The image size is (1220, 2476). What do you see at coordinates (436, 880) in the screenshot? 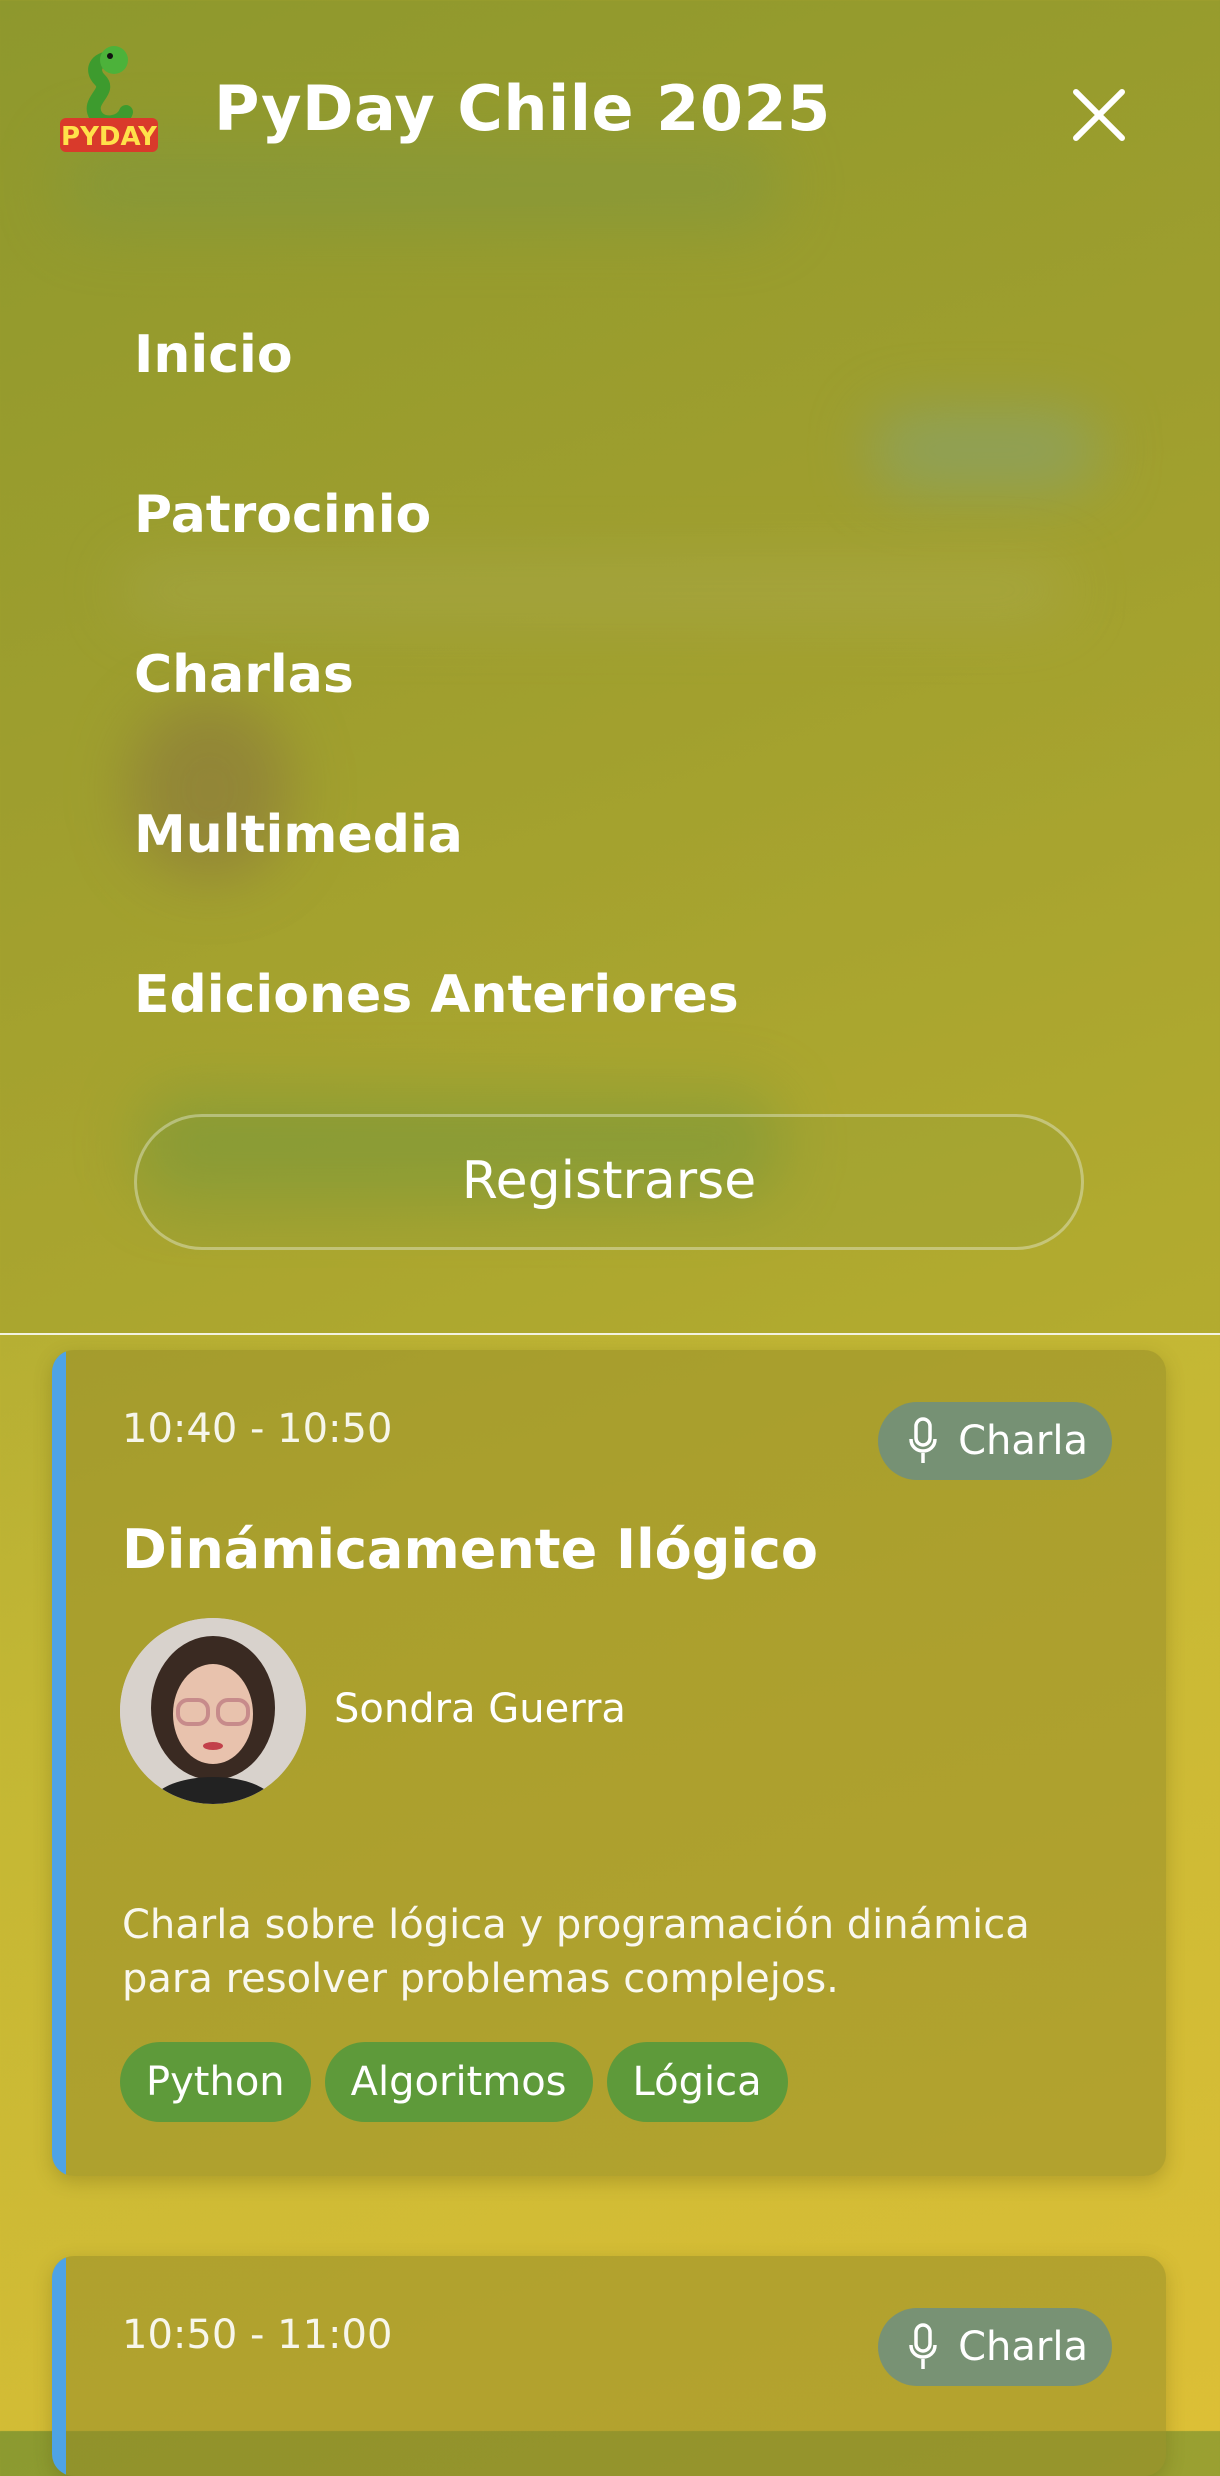
I see `nav-item-multimedia: Multimedia` at bounding box center [436, 880].